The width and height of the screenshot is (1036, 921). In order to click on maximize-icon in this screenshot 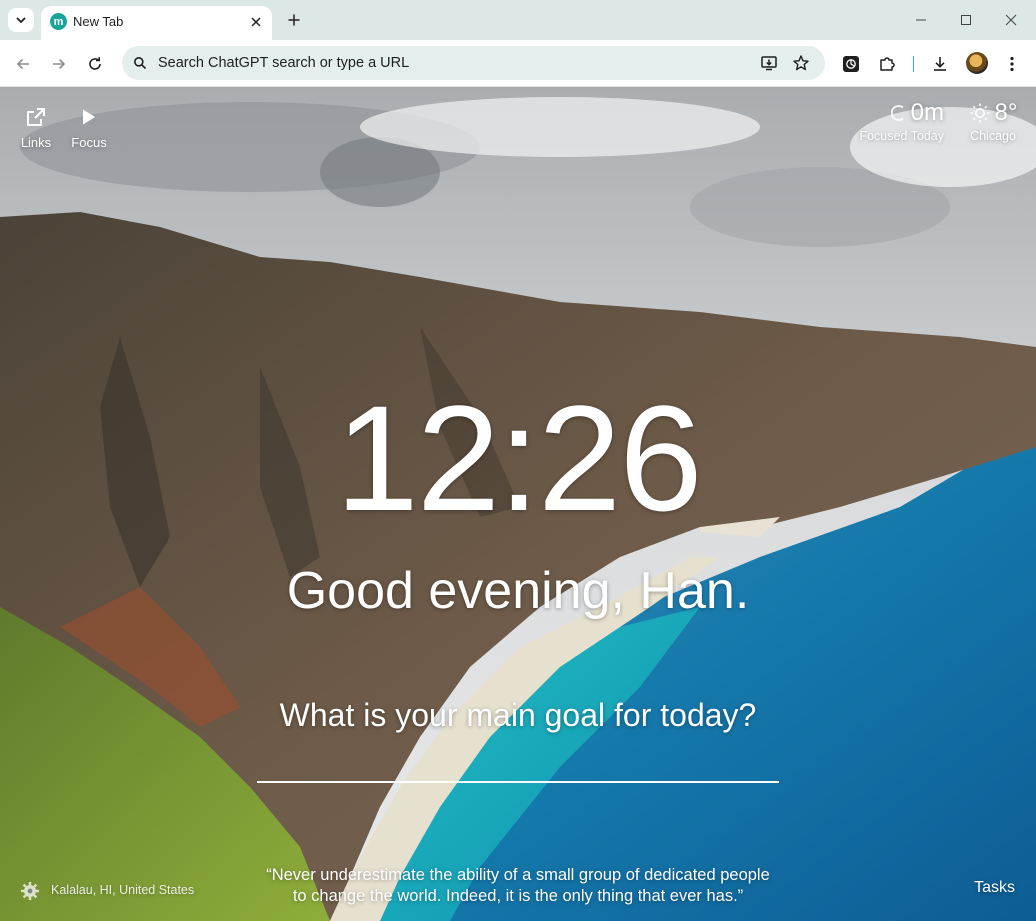, I will do `click(966, 20)`.